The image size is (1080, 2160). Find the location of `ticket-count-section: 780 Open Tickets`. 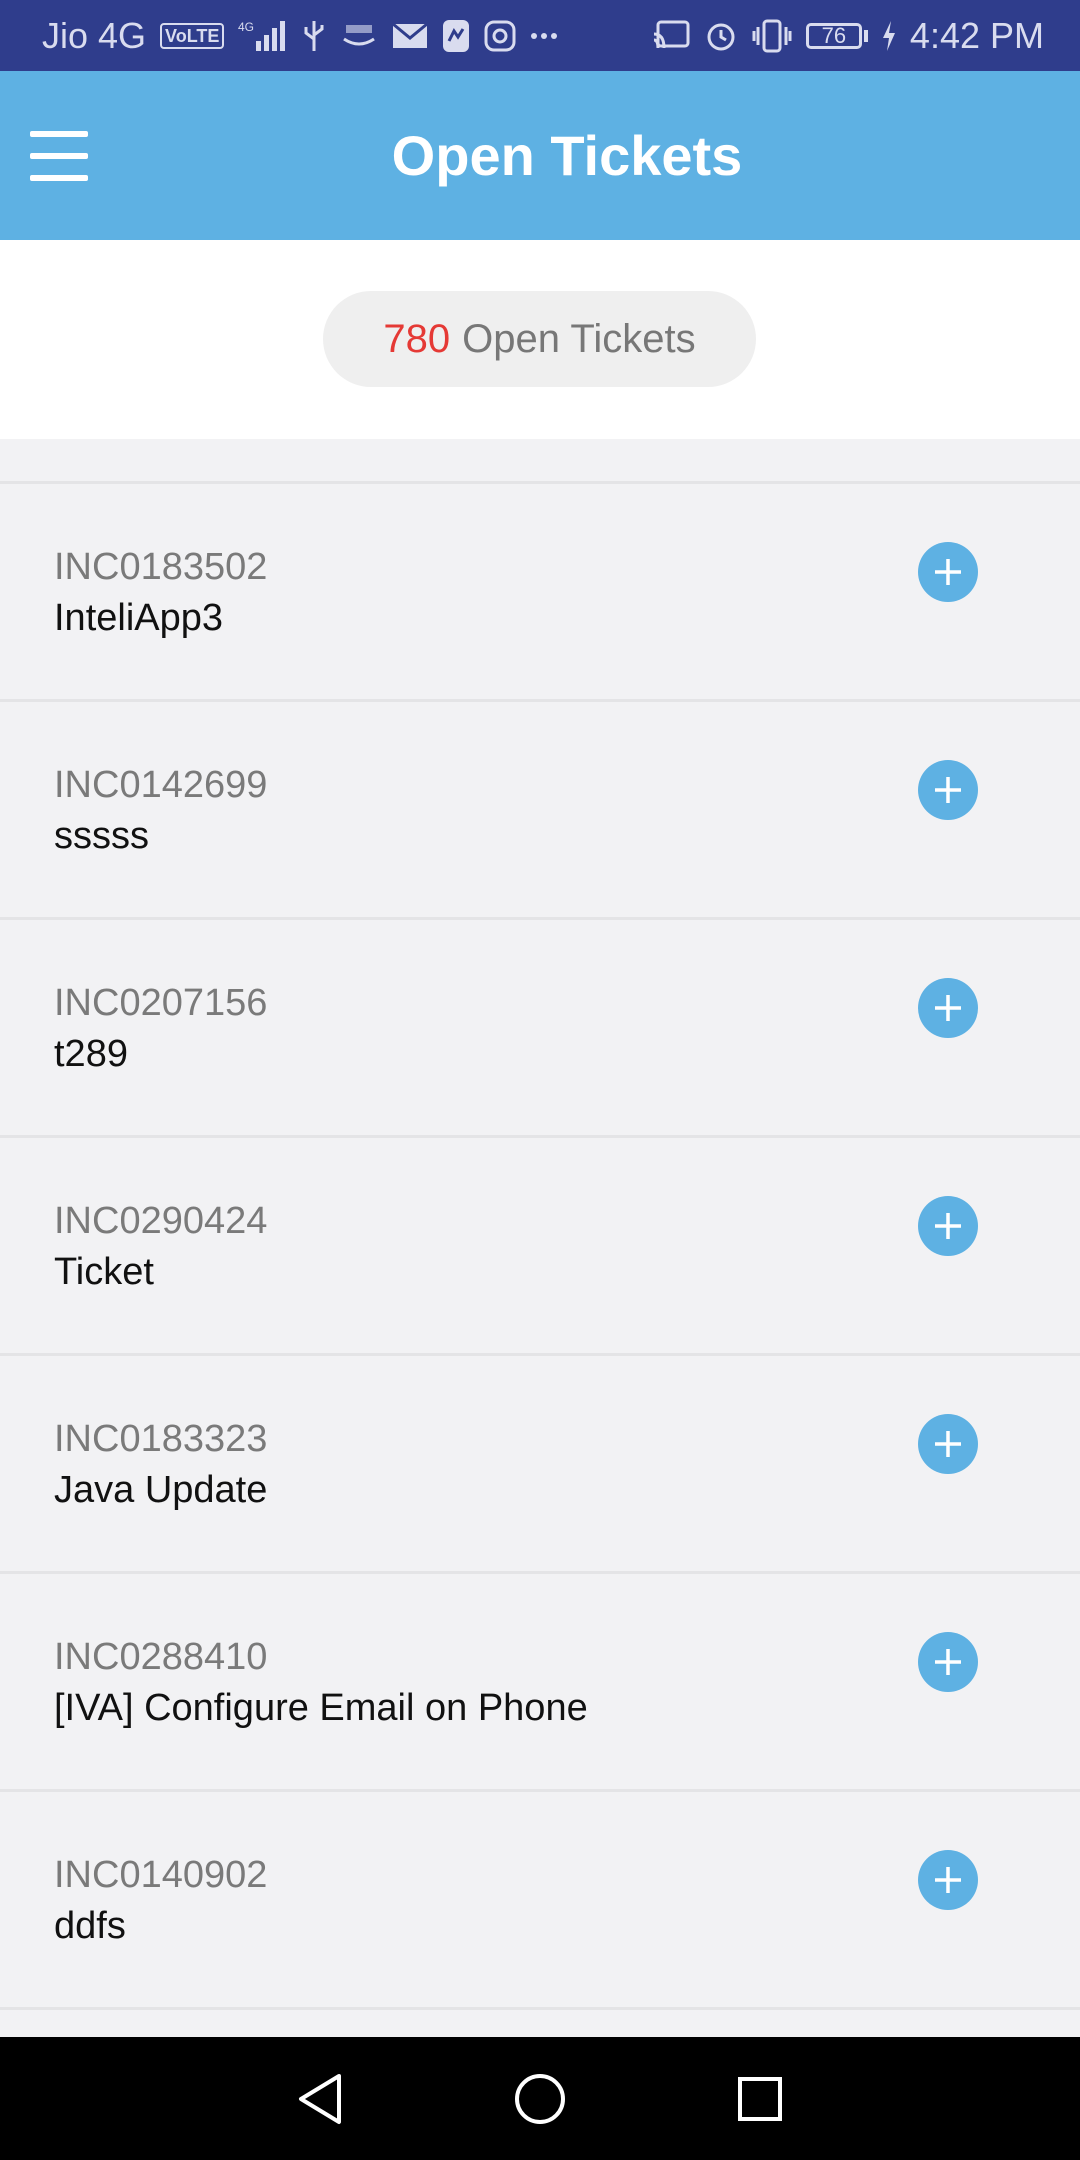

ticket-count-section: 780 Open Tickets is located at coordinates (540, 339).